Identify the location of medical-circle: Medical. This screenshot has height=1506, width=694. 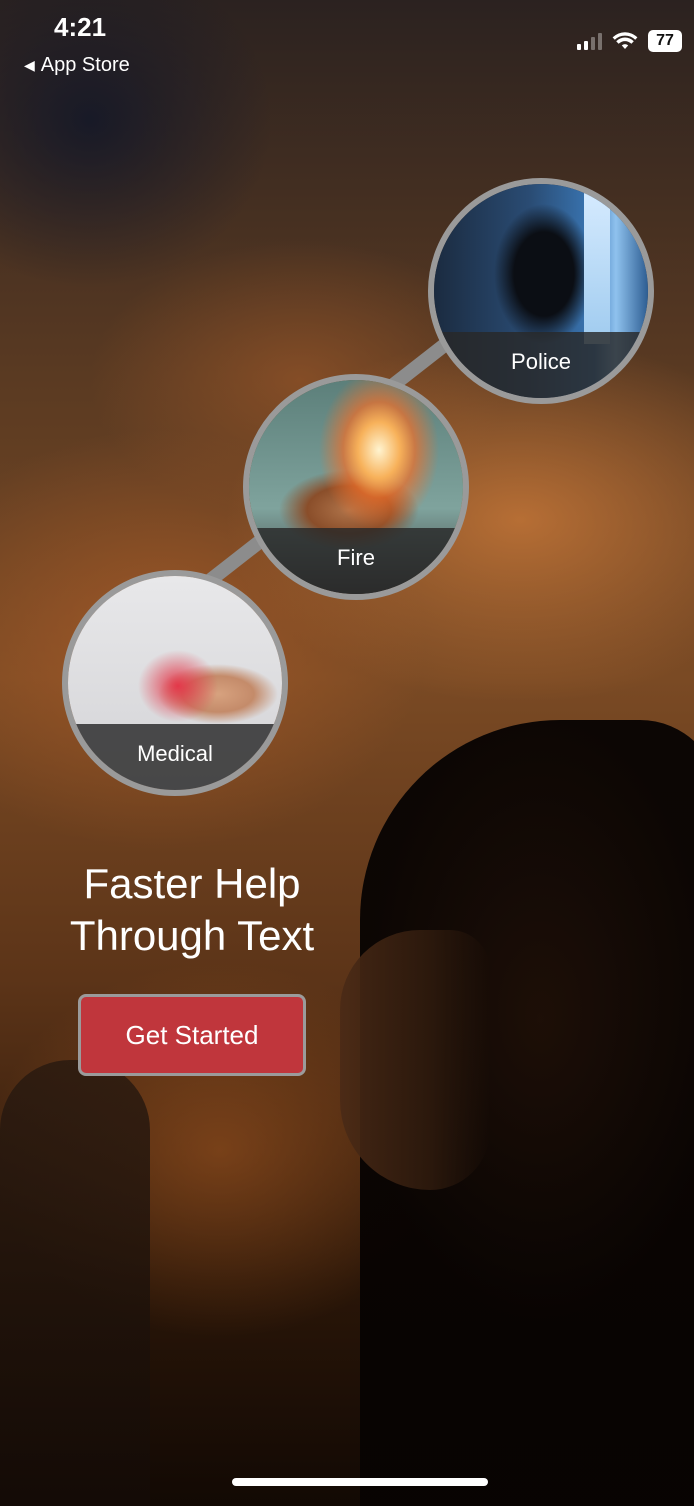
(175, 683).